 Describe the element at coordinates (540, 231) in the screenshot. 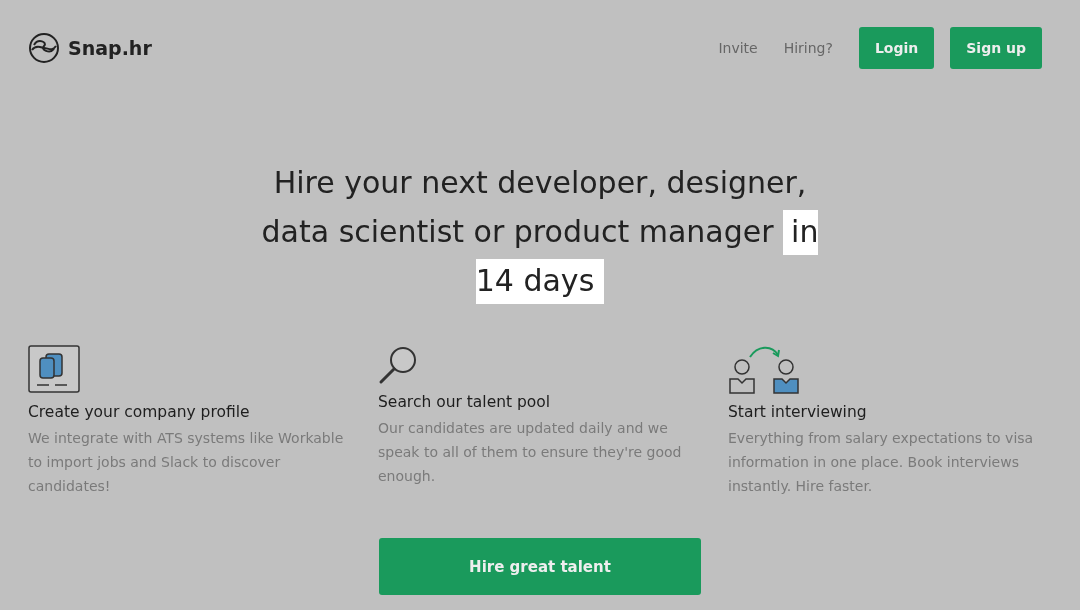

I see `headline: Hire your next developer, designer, data scientist or product manager in 14 days` at that location.